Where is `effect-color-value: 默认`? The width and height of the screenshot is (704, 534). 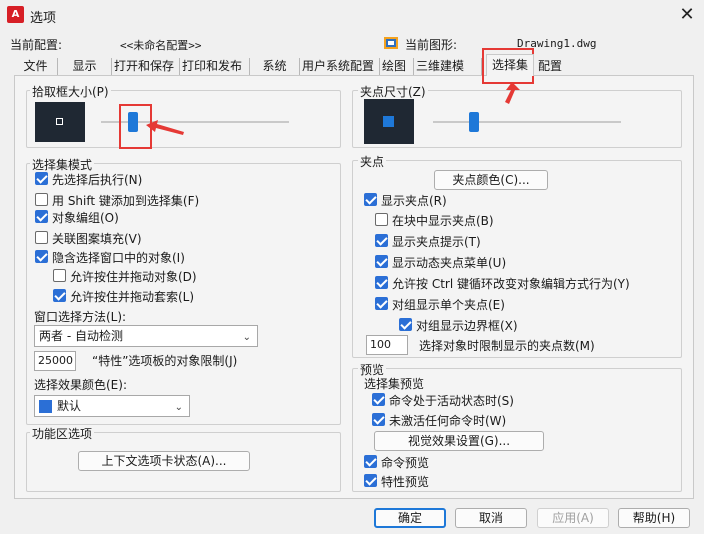
effect-color-value: 默认 is located at coordinates (69, 406).